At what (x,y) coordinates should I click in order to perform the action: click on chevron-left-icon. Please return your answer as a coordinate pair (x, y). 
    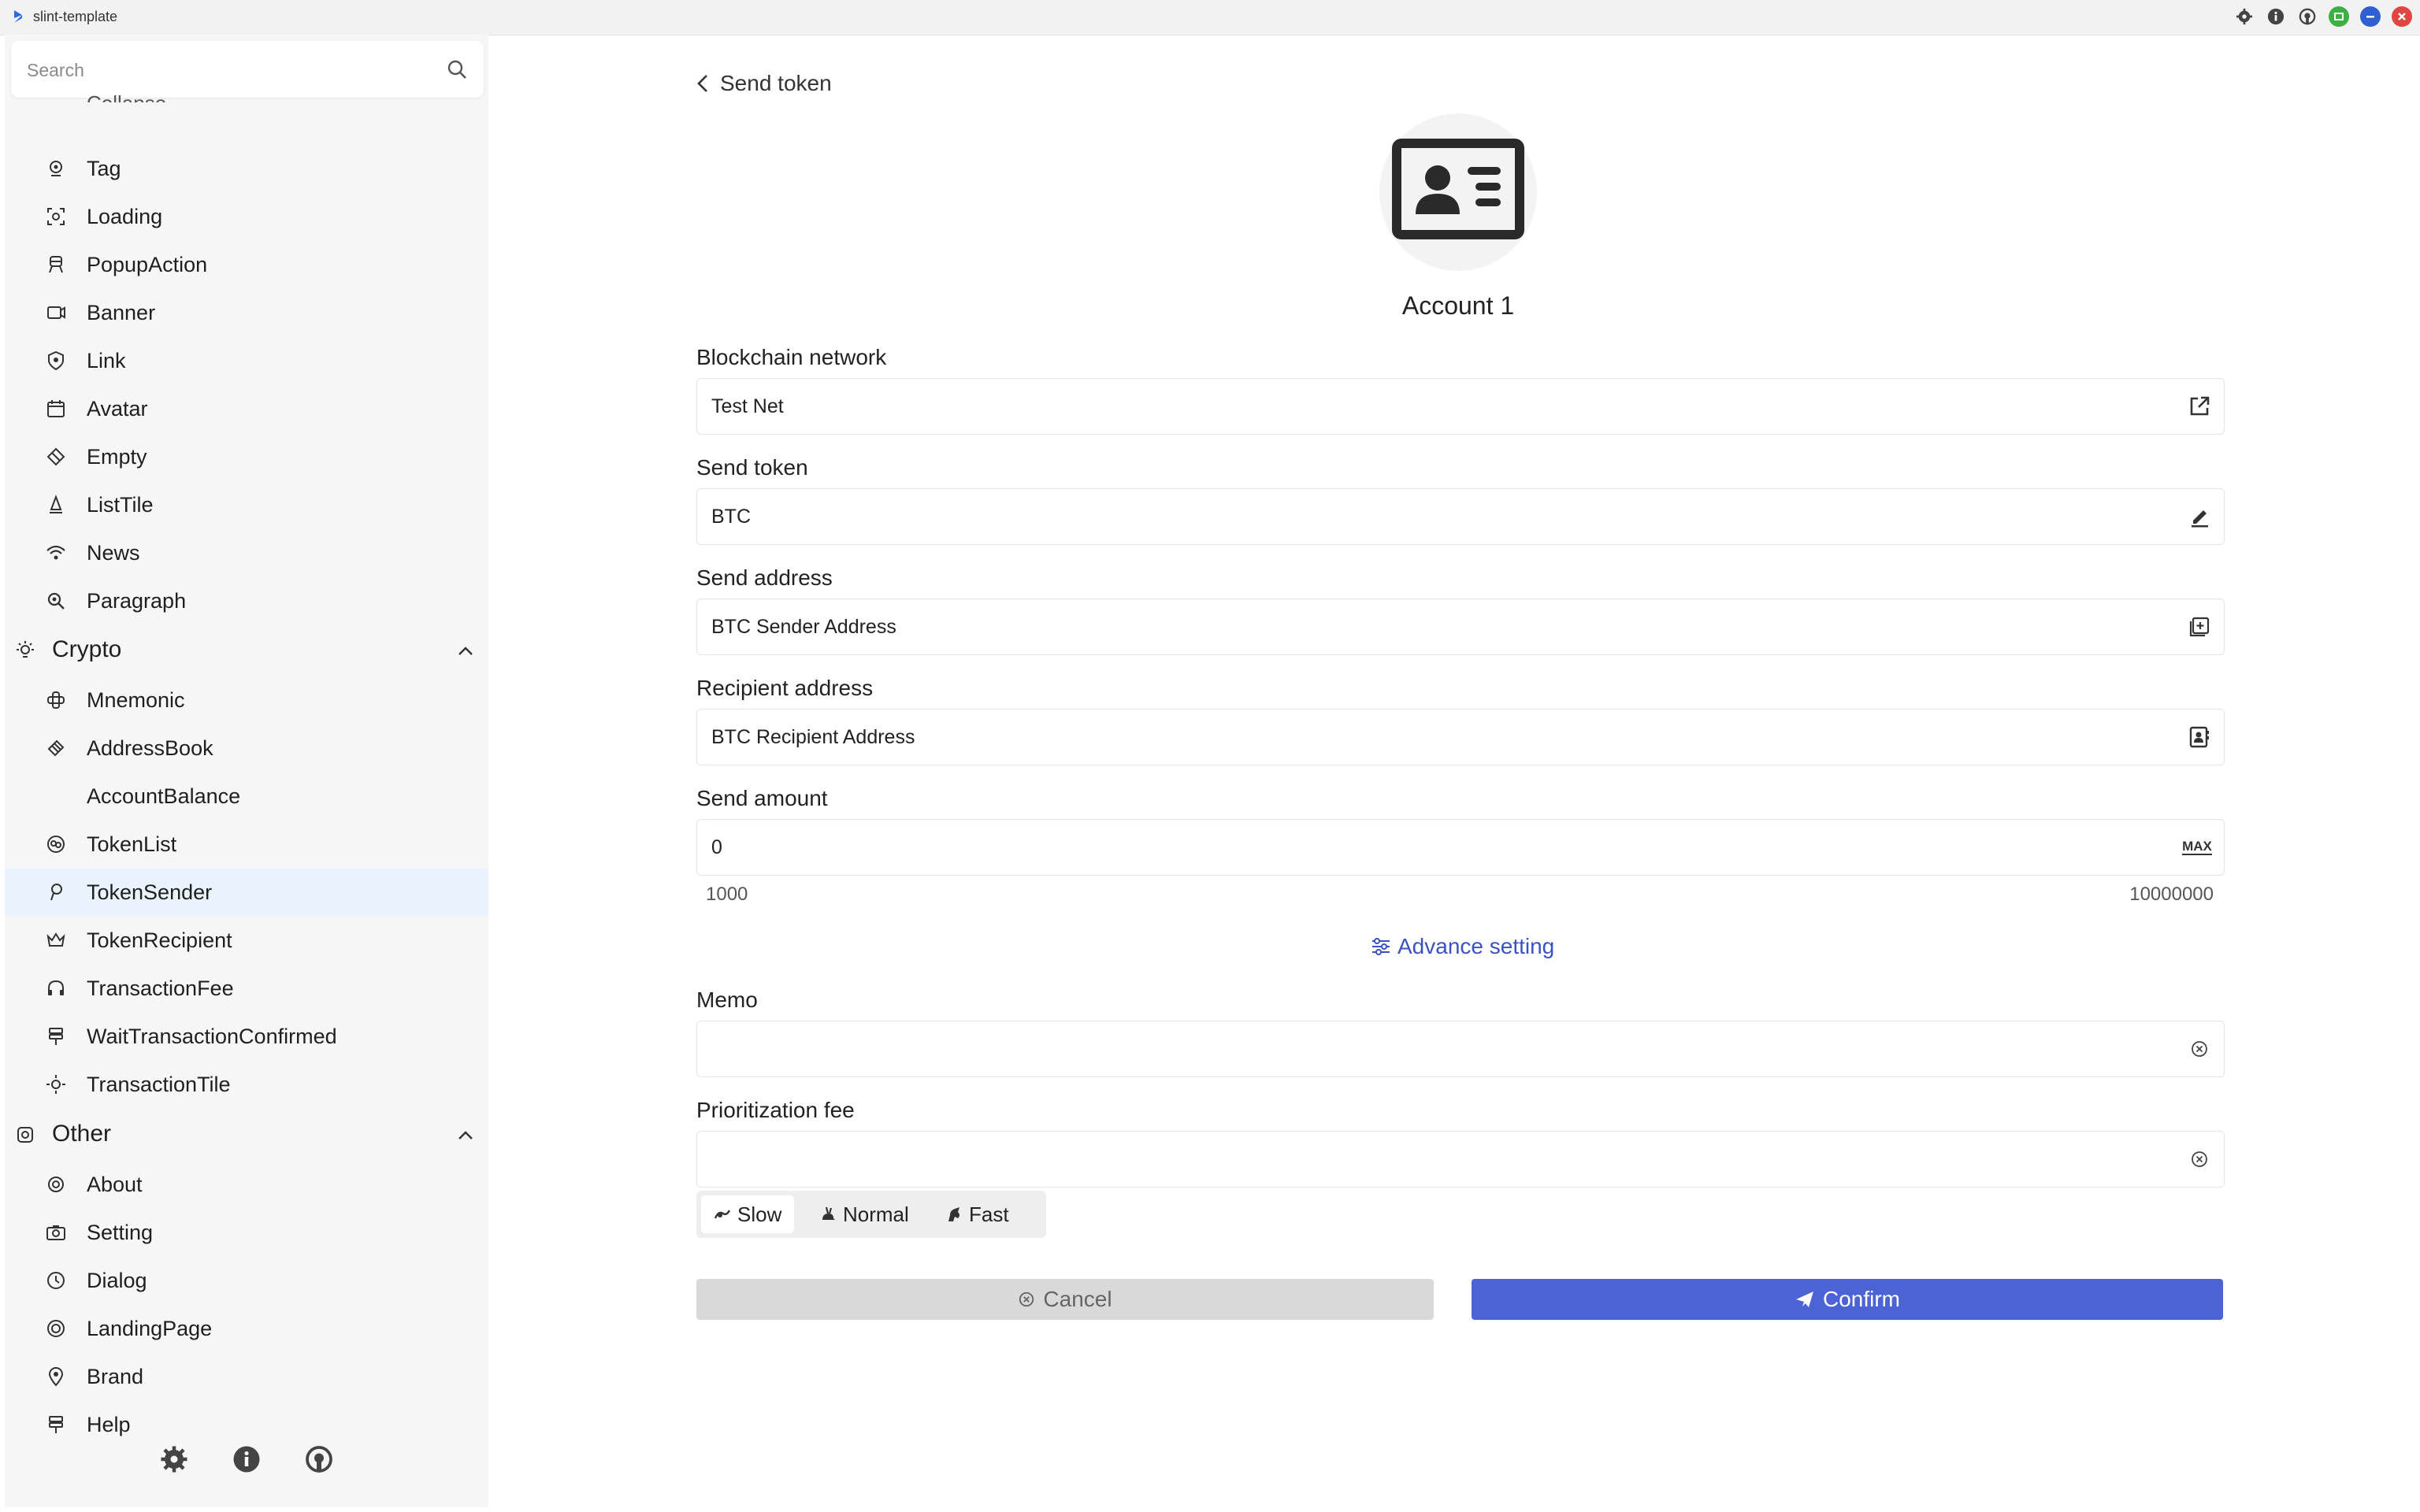
    Looking at the image, I should click on (703, 83).